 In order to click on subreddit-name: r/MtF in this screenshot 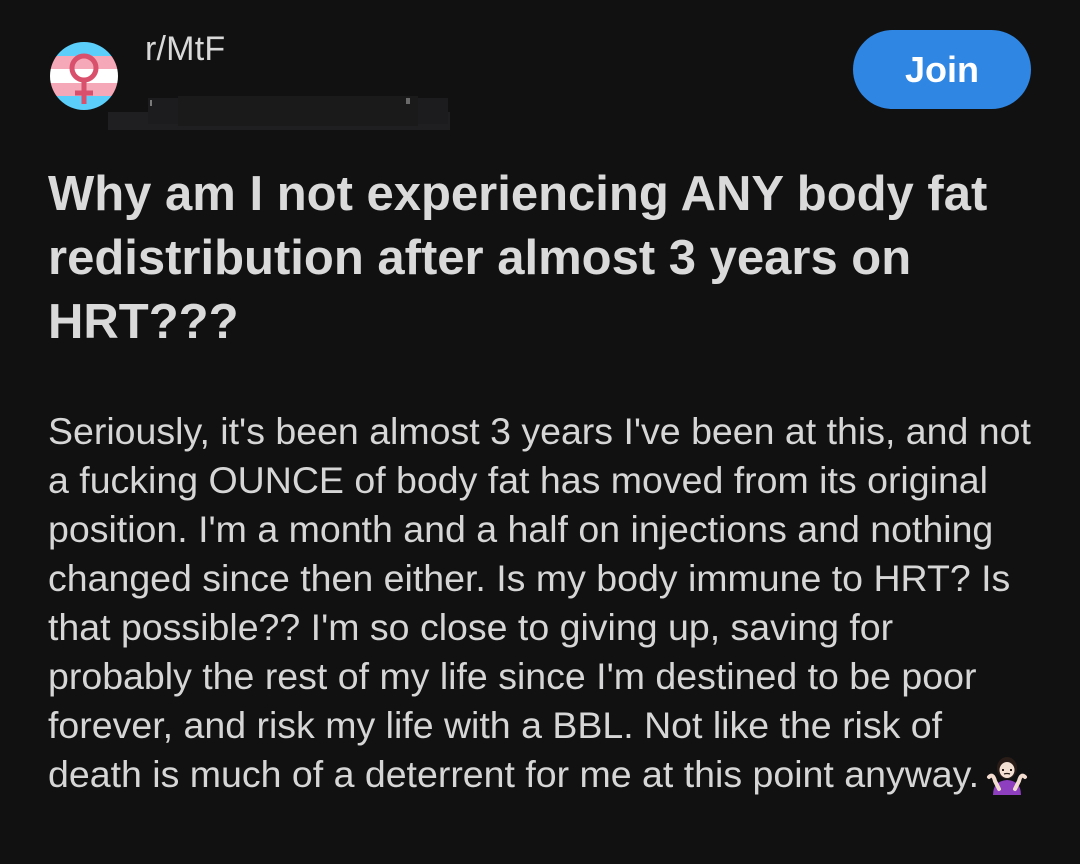, I will do `click(185, 49)`.